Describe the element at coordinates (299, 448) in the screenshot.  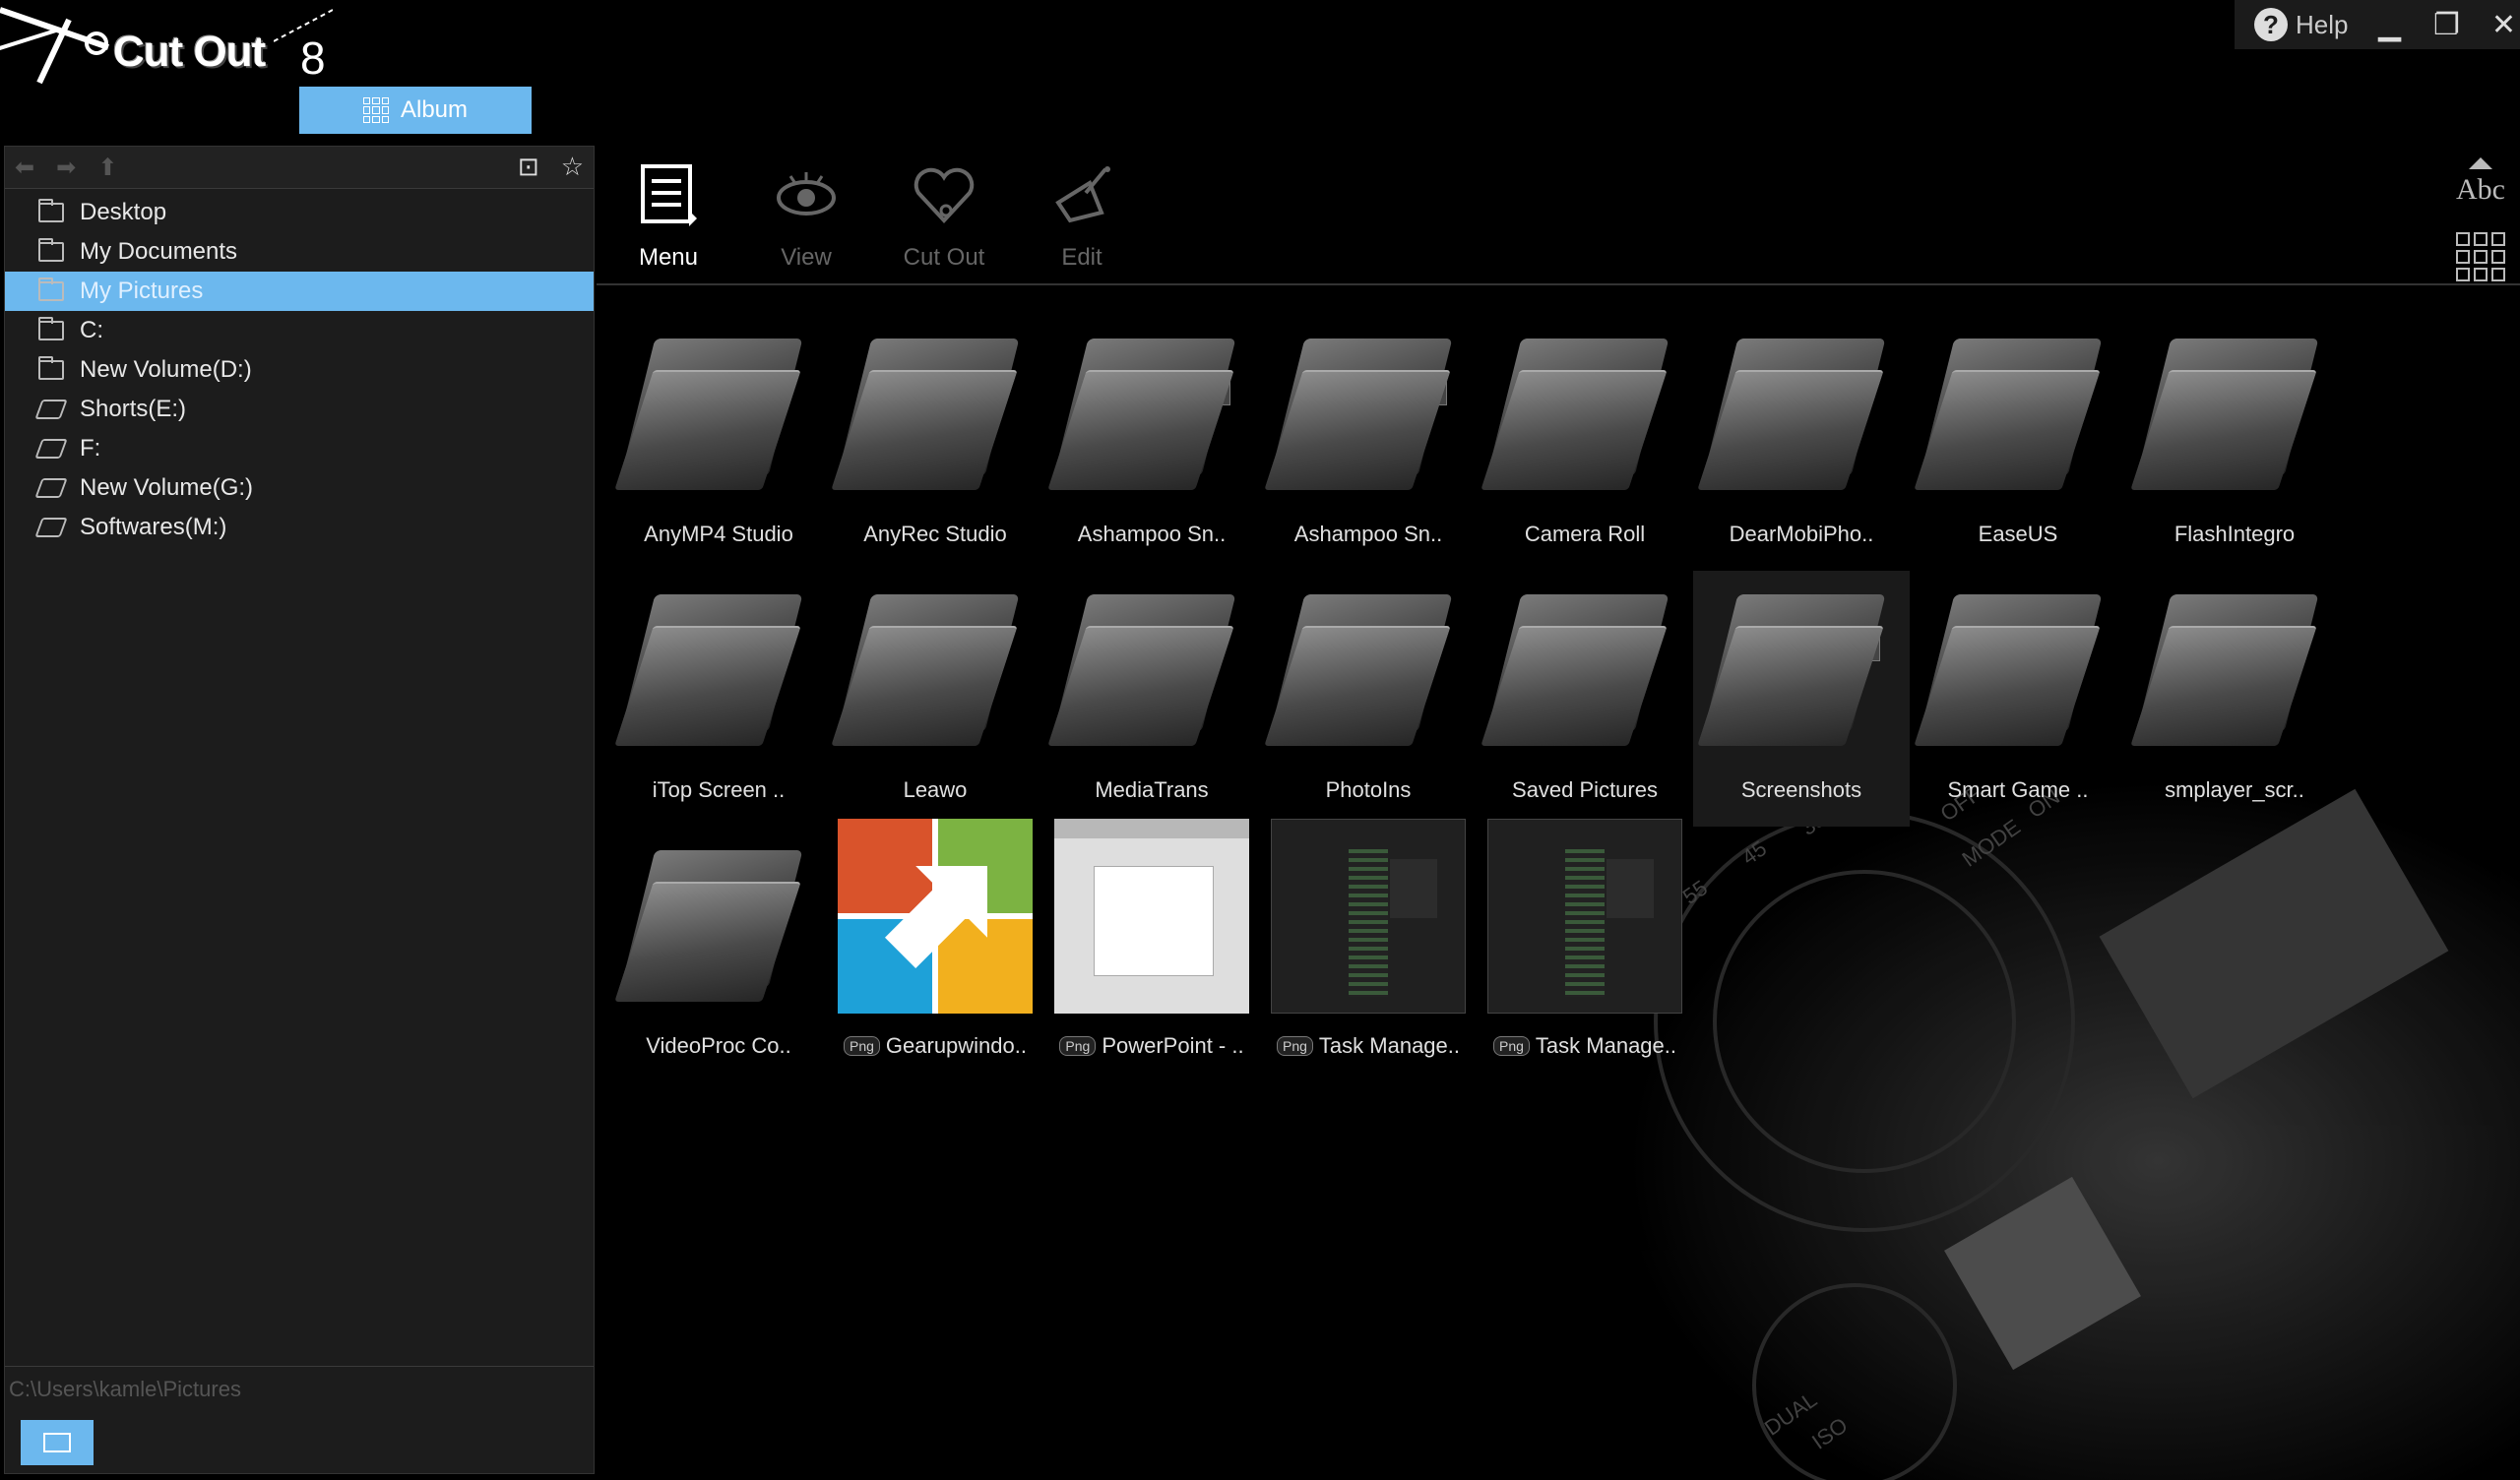
I see `tree-item: F:` at that location.